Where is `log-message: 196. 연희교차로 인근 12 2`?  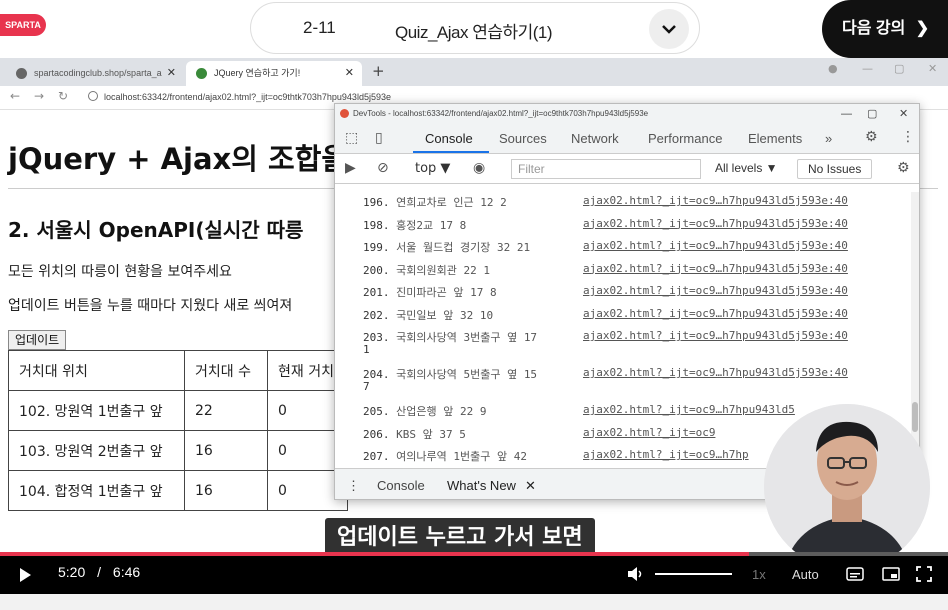
log-message: 196. 연희교차로 인근 12 2 is located at coordinates (435, 202).